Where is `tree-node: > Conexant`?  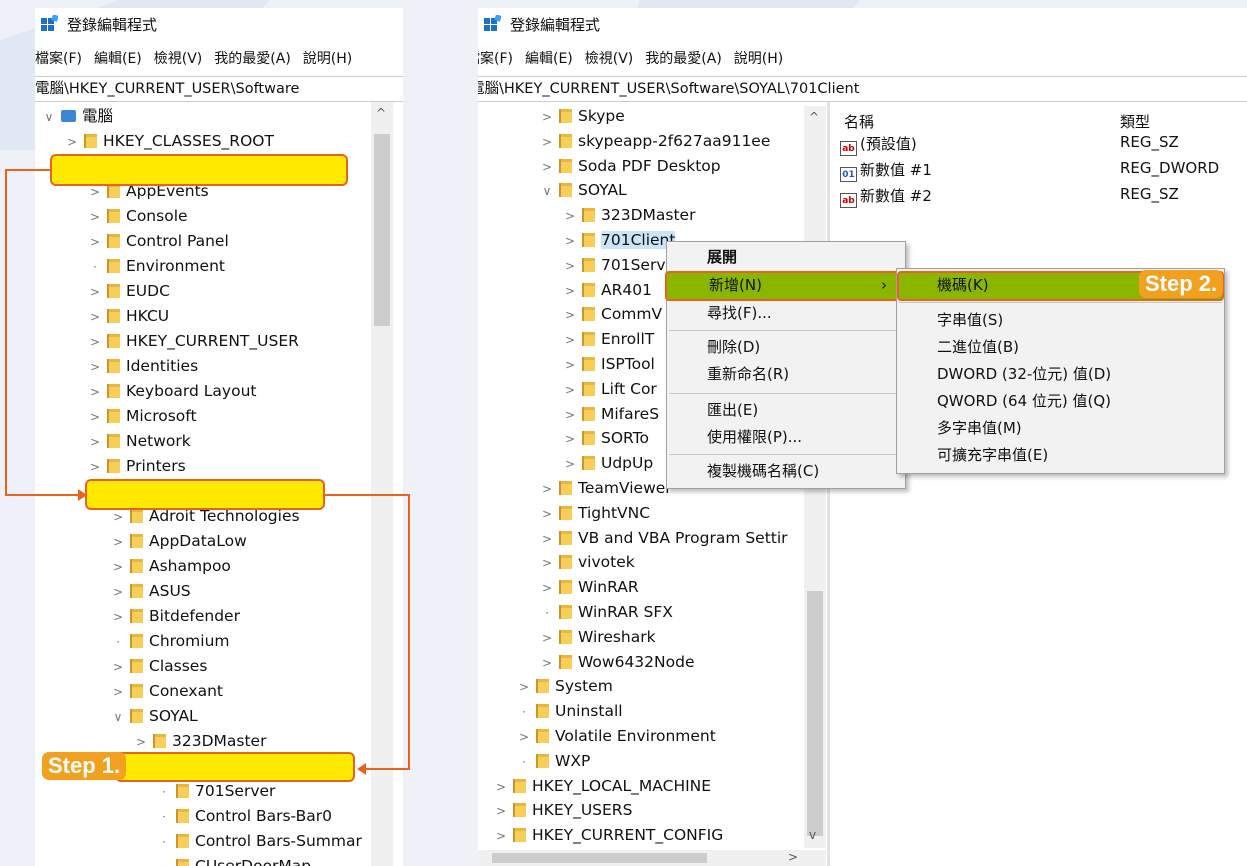
tree-node: > Conexant is located at coordinates (166, 691).